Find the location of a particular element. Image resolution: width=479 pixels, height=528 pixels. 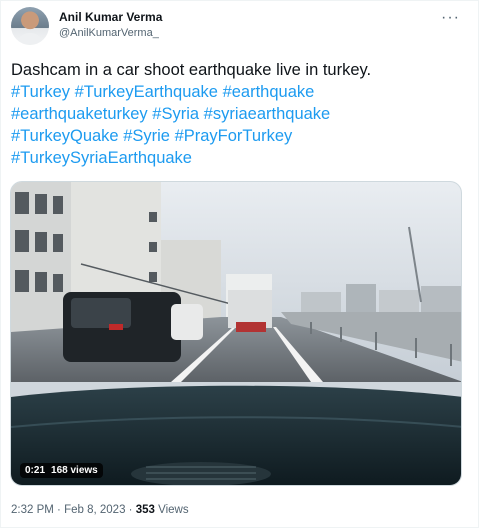

video-badge: 0:21 168 views is located at coordinates (61, 470).